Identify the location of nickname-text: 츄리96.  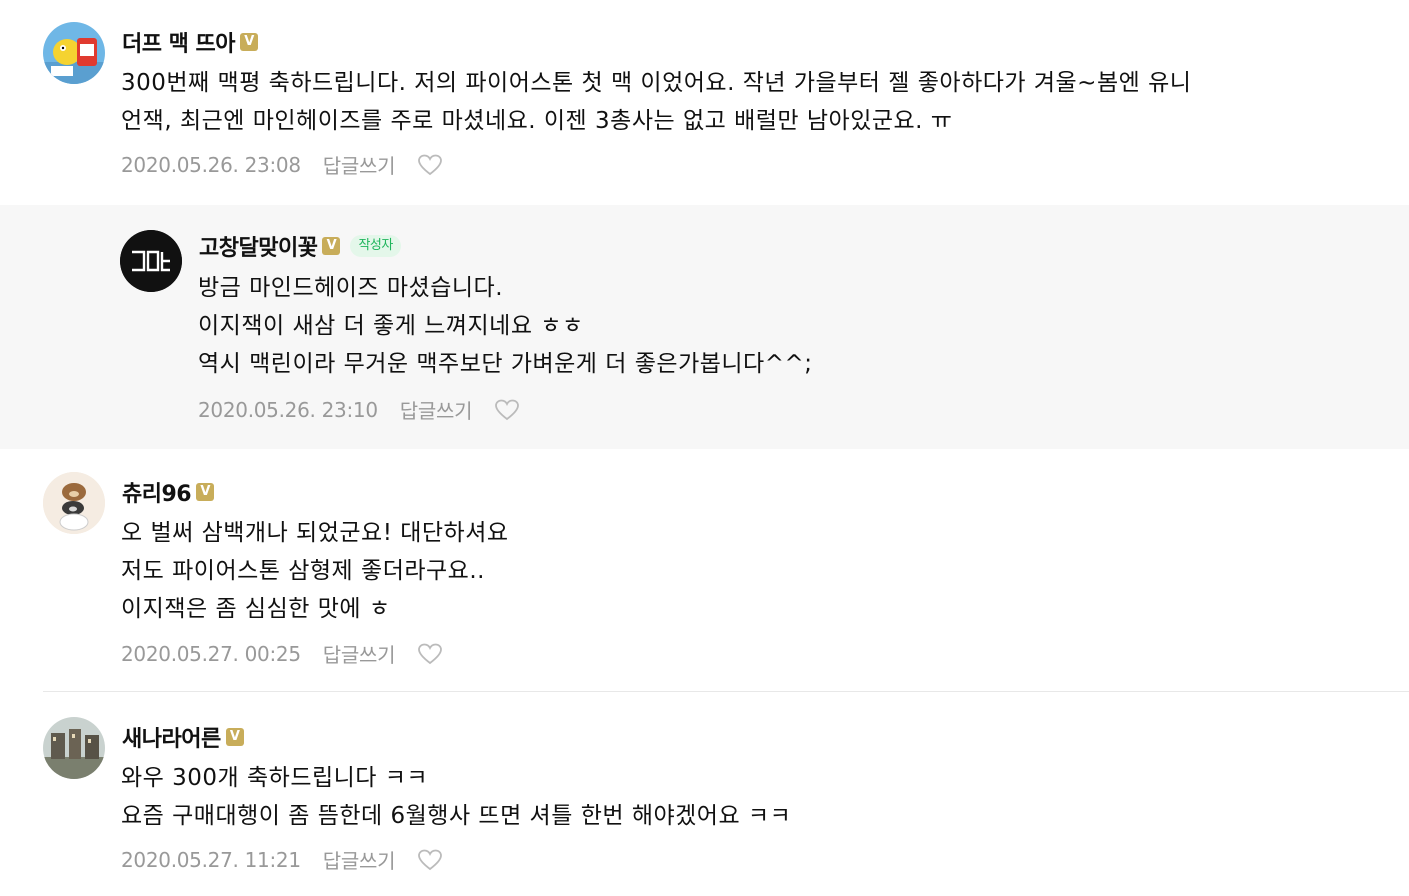
(157, 492).